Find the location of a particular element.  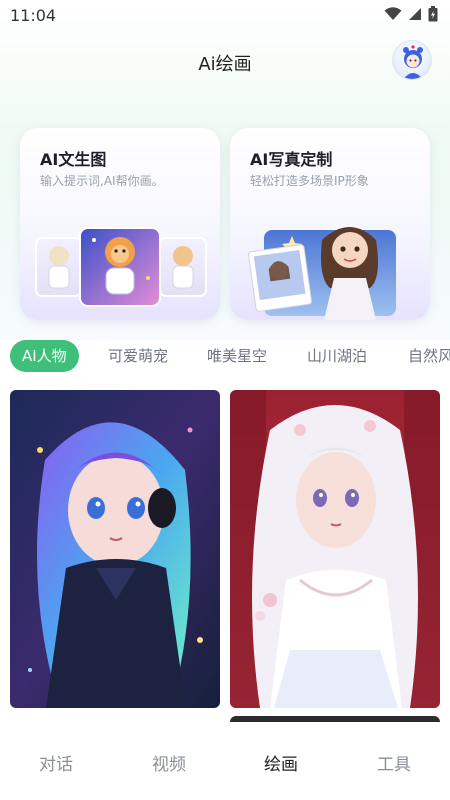

nav-tools: 工具 is located at coordinates (394, 762).